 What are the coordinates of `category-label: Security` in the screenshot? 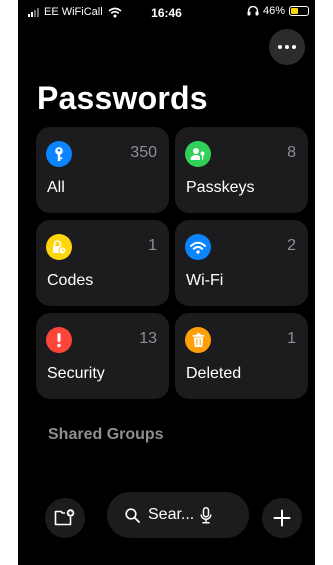 It's located at (76, 373).